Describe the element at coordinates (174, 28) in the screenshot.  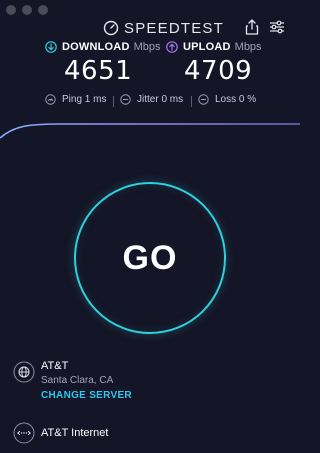
I see `brand-label: SPEEDTEST` at that location.